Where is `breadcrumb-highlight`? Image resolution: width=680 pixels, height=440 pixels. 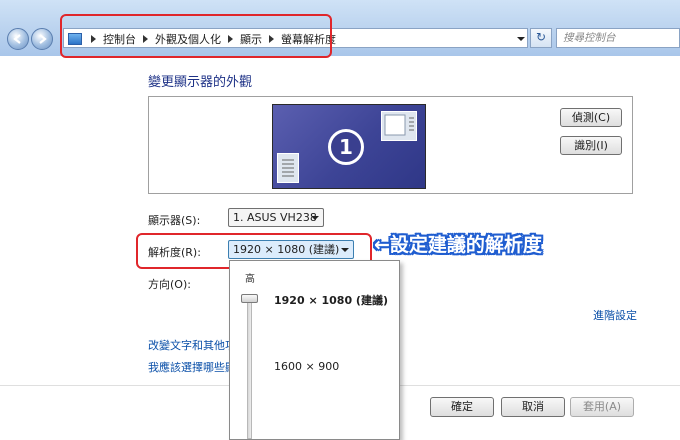
breadcrumb-highlight is located at coordinates (196, 36).